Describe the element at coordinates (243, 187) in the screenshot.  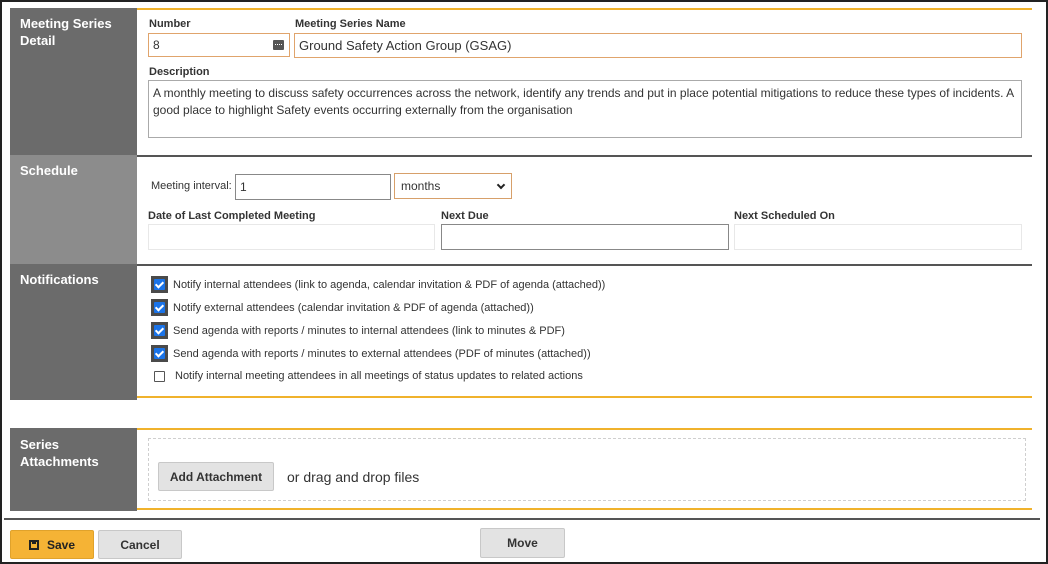
I see `interval-value: 1` at that location.